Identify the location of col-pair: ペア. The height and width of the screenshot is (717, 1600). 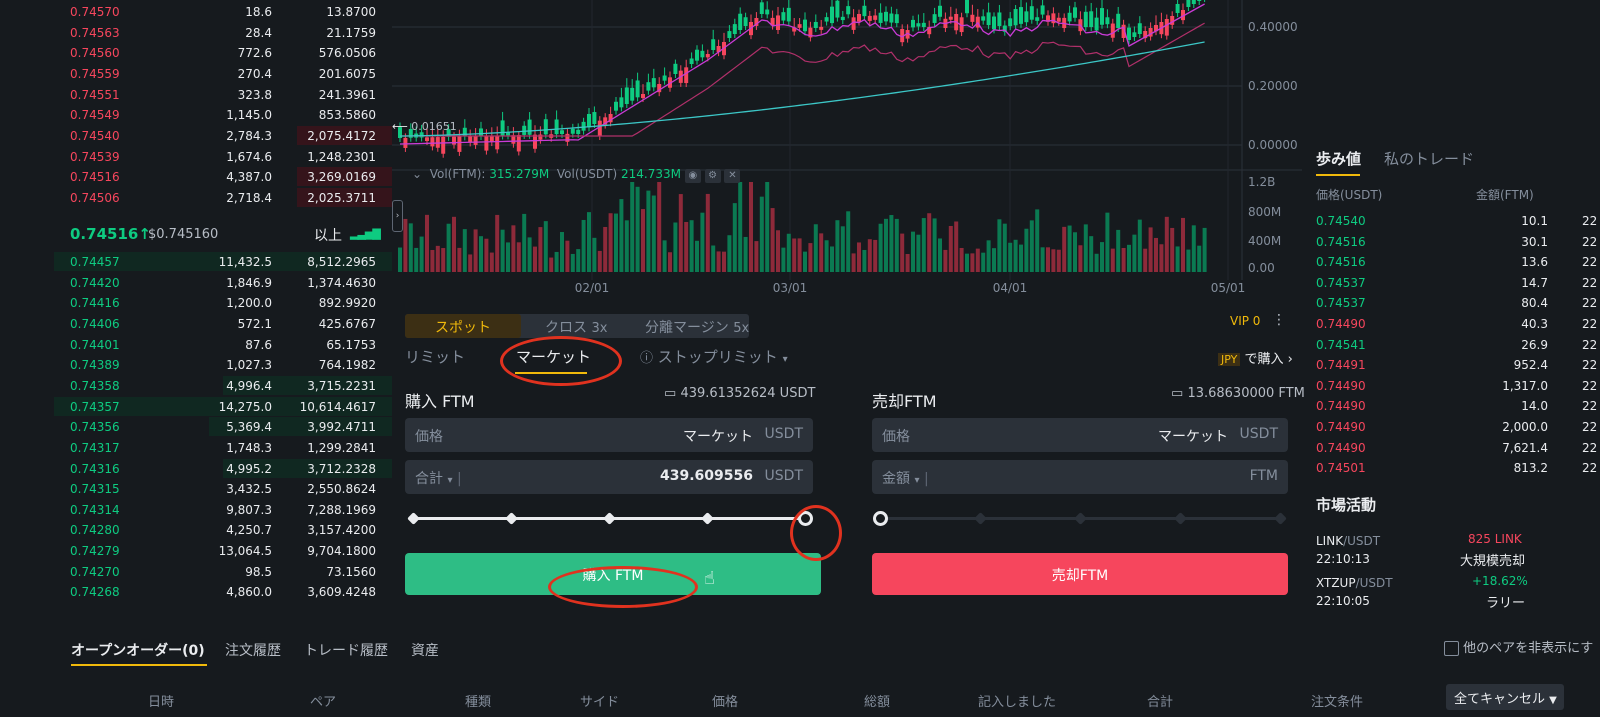
(323, 702).